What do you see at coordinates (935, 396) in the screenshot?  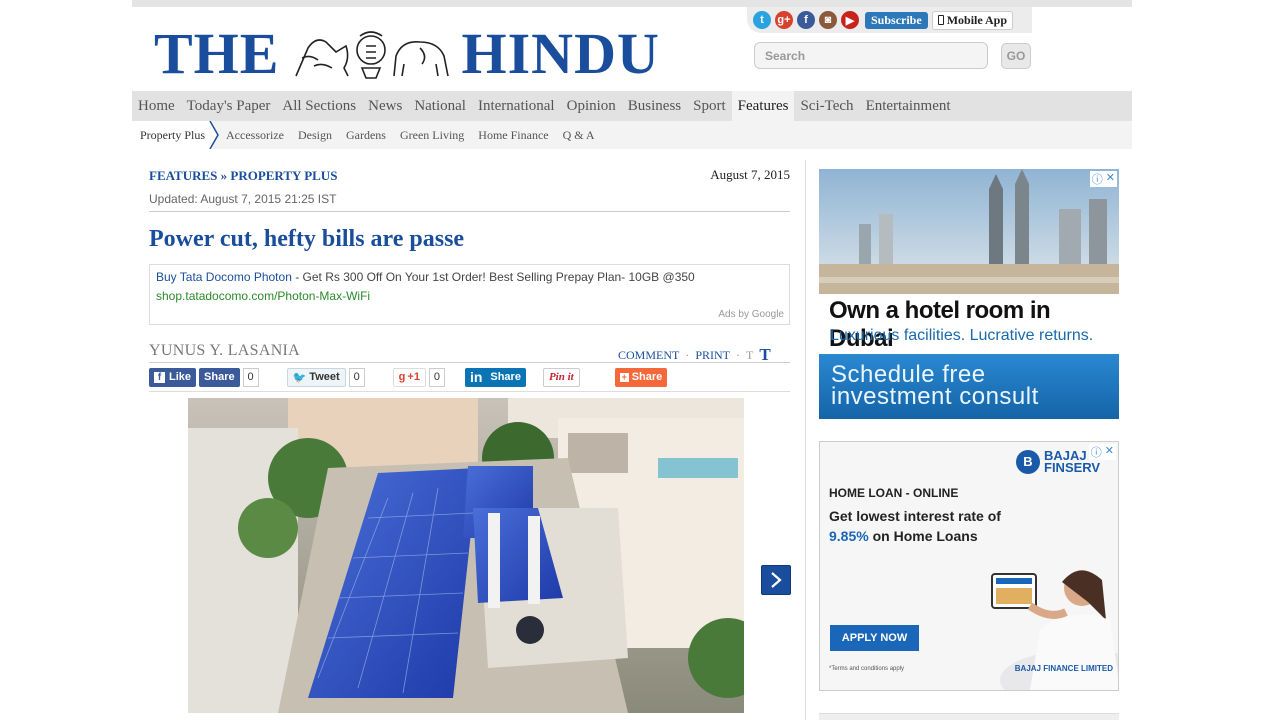 I see `cta-line-2: investment consult` at bounding box center [935, 396].